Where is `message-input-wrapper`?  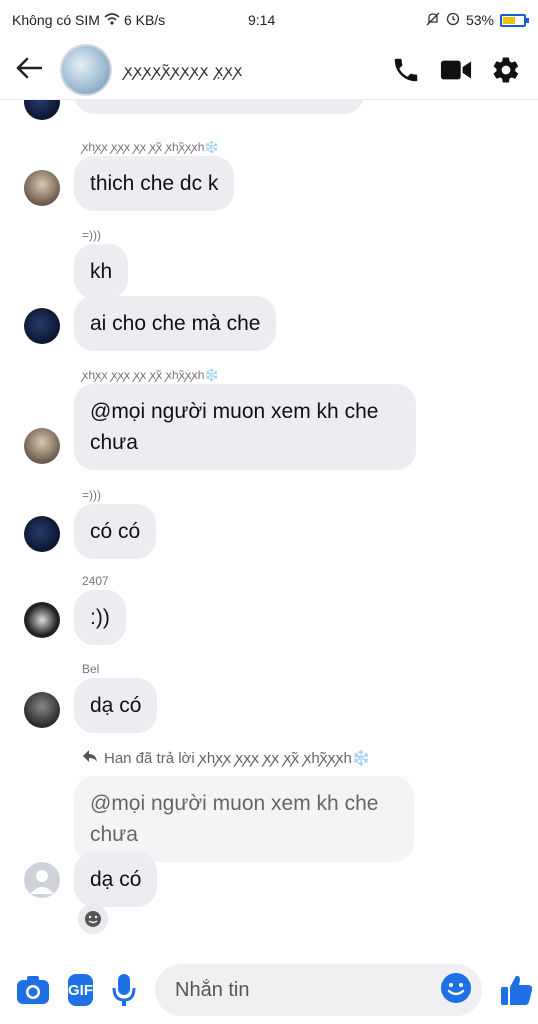
message-input-wrapper is located at coordinates (318, 990).